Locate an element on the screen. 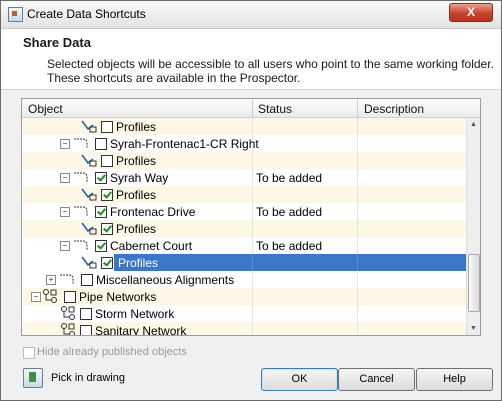  scrollbar-thumb is located at coordinates (474, 283).